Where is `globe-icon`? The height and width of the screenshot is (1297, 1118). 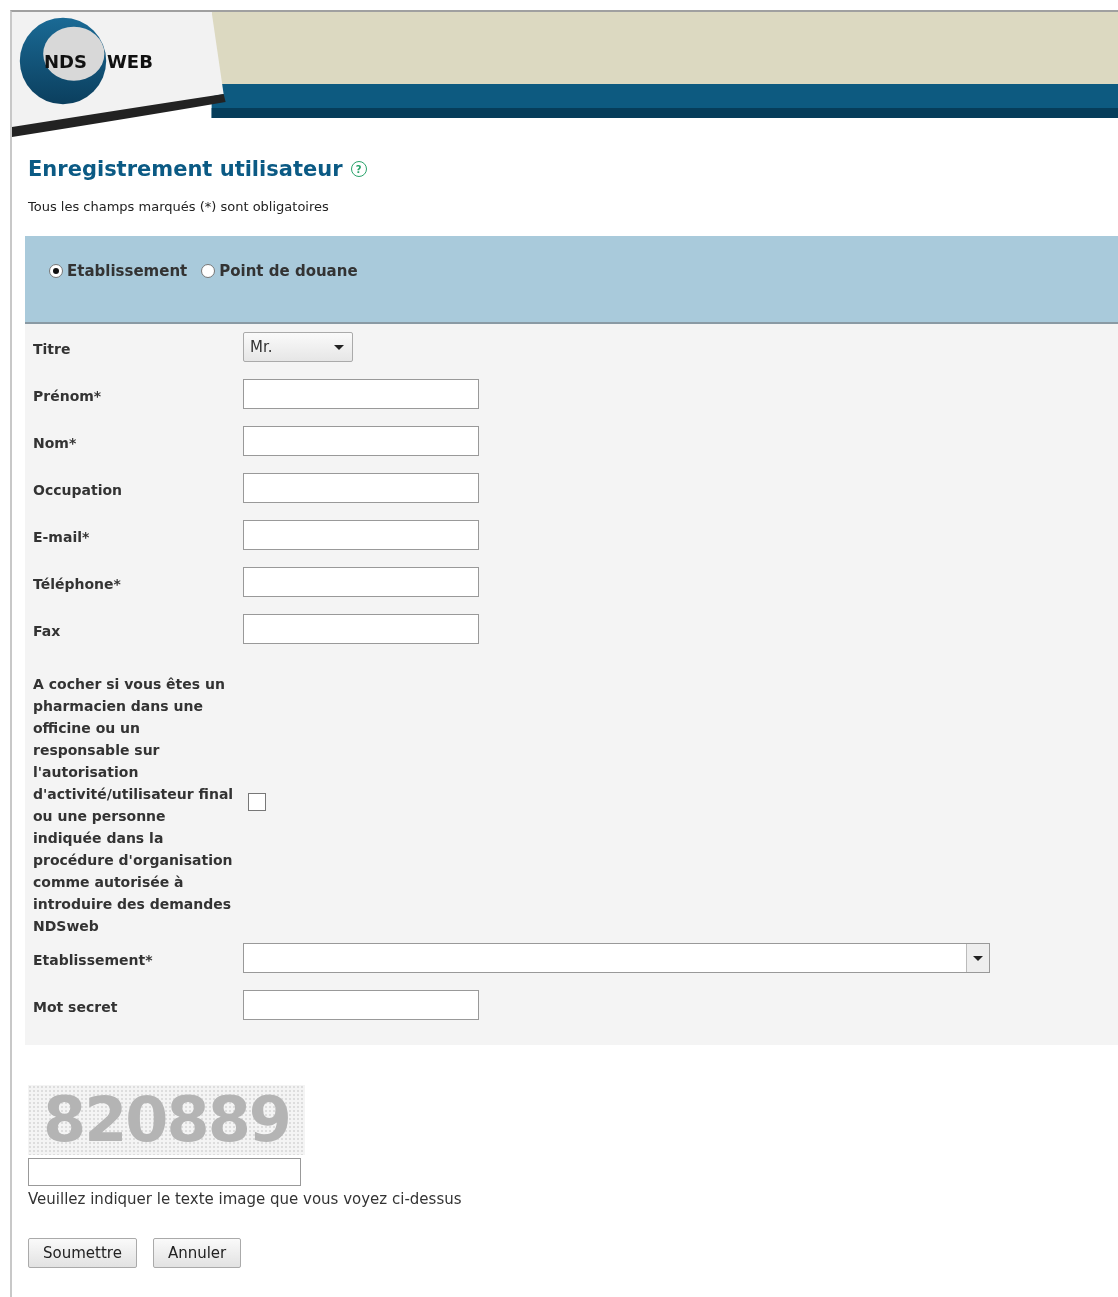 globe-icon is located at coordinates (63, 61).